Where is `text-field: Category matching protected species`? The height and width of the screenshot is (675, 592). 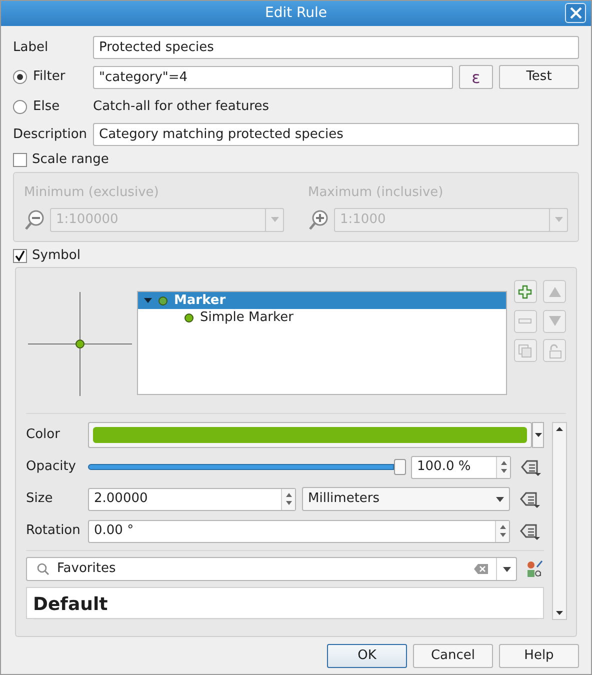
text-field: Category matching protected species is located at coordinates (336, 134).